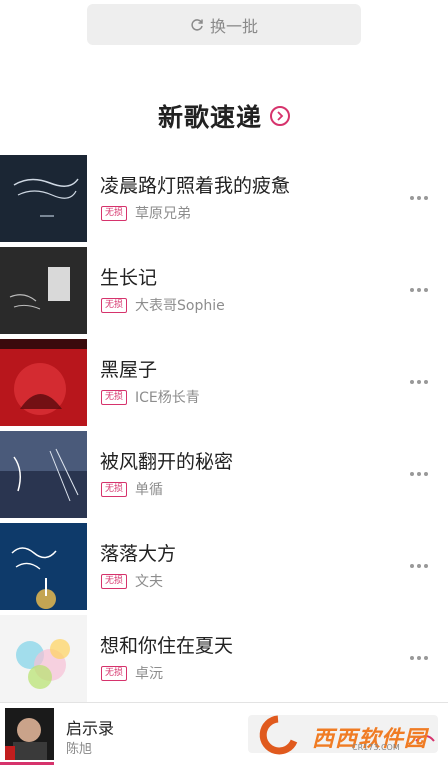 The width and height of the screenshot is (448, 765). Describe the element at coordinates (224, 733) in the screenshot. I see `mini-player: 启示录 陈旭 西西软件园 CR173.COM` at that location.